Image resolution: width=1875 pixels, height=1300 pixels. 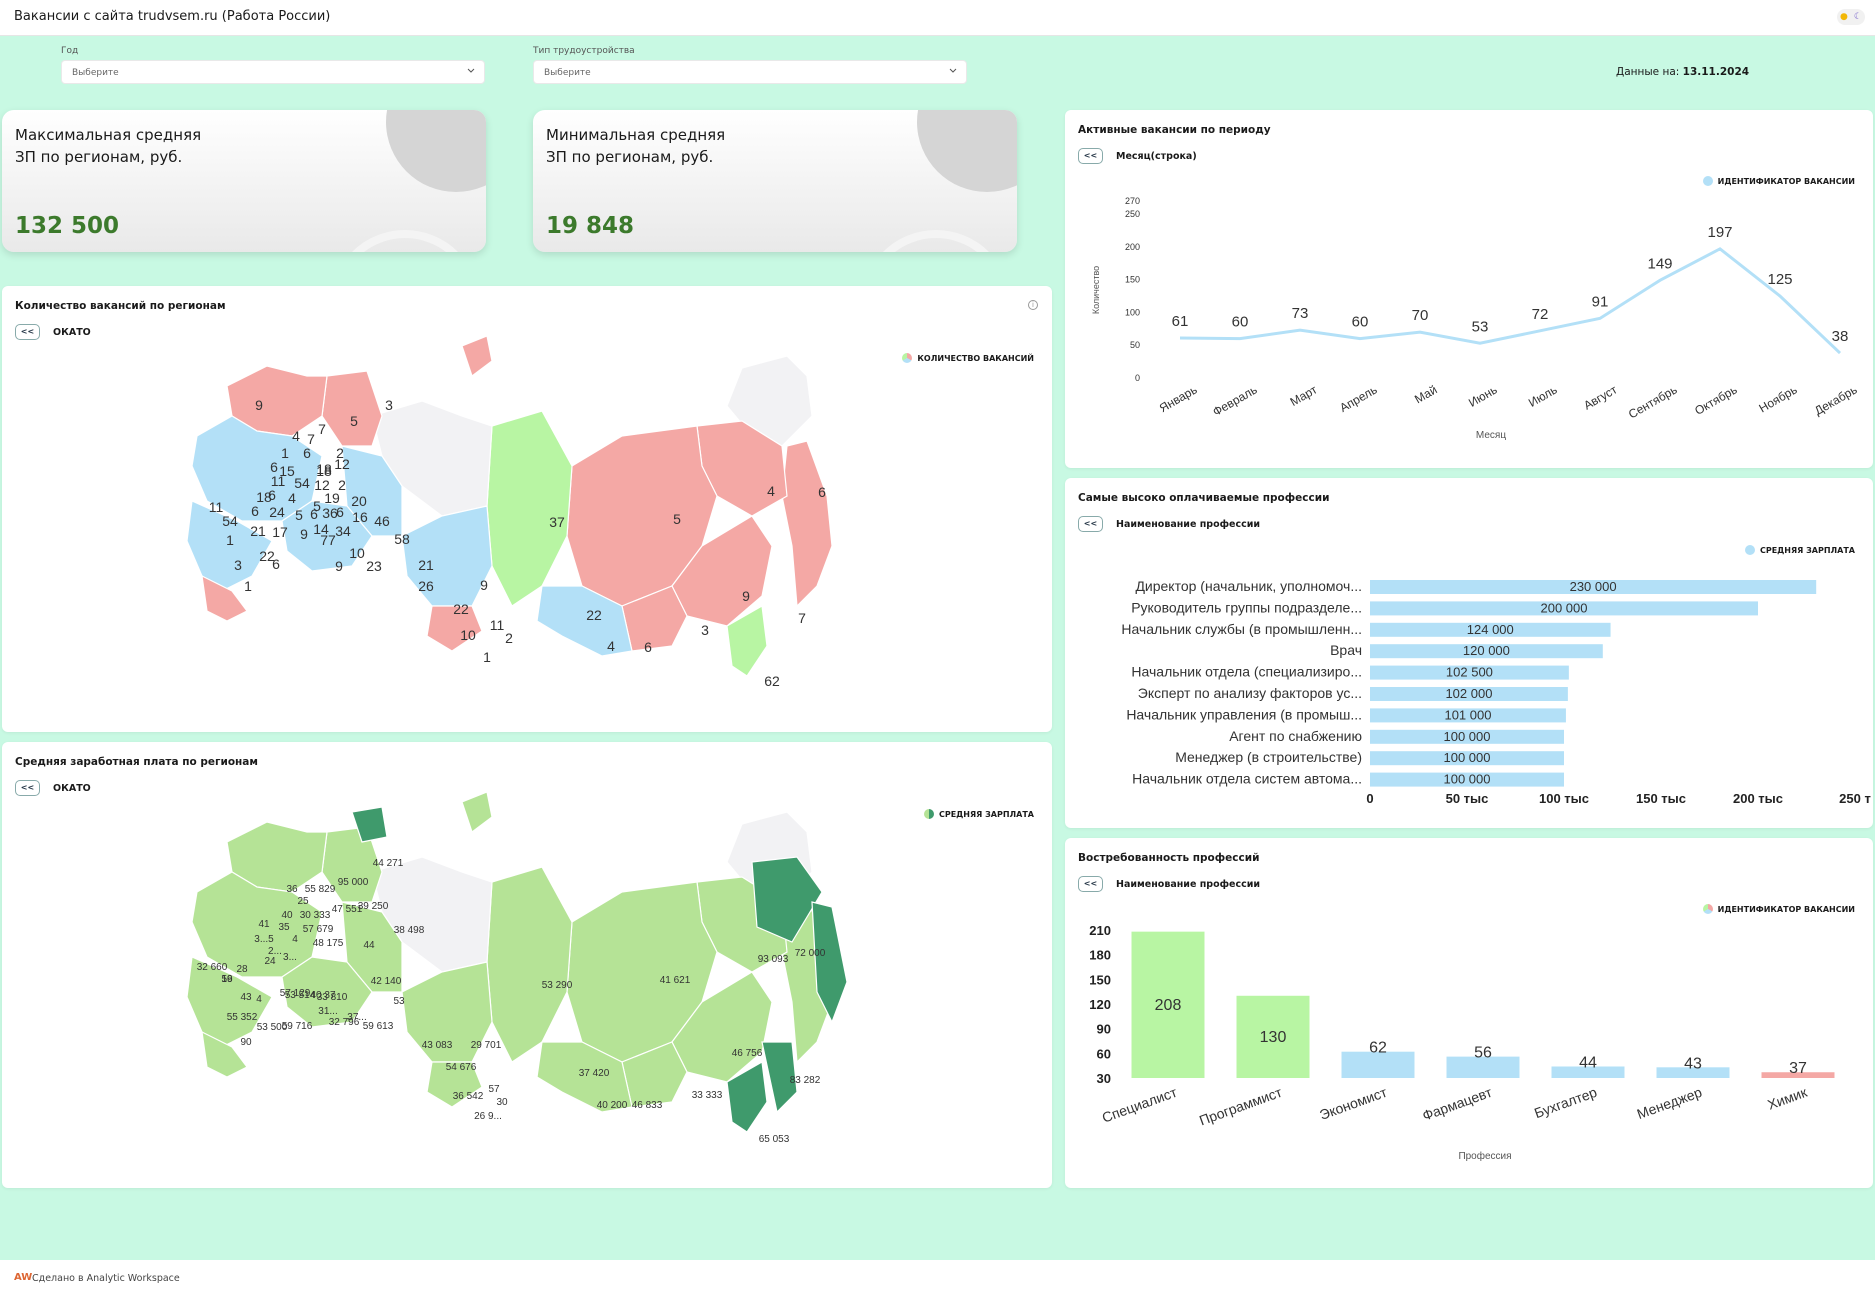 I want to click on map-region-label: 59 716, so click(x=297, y=1026).